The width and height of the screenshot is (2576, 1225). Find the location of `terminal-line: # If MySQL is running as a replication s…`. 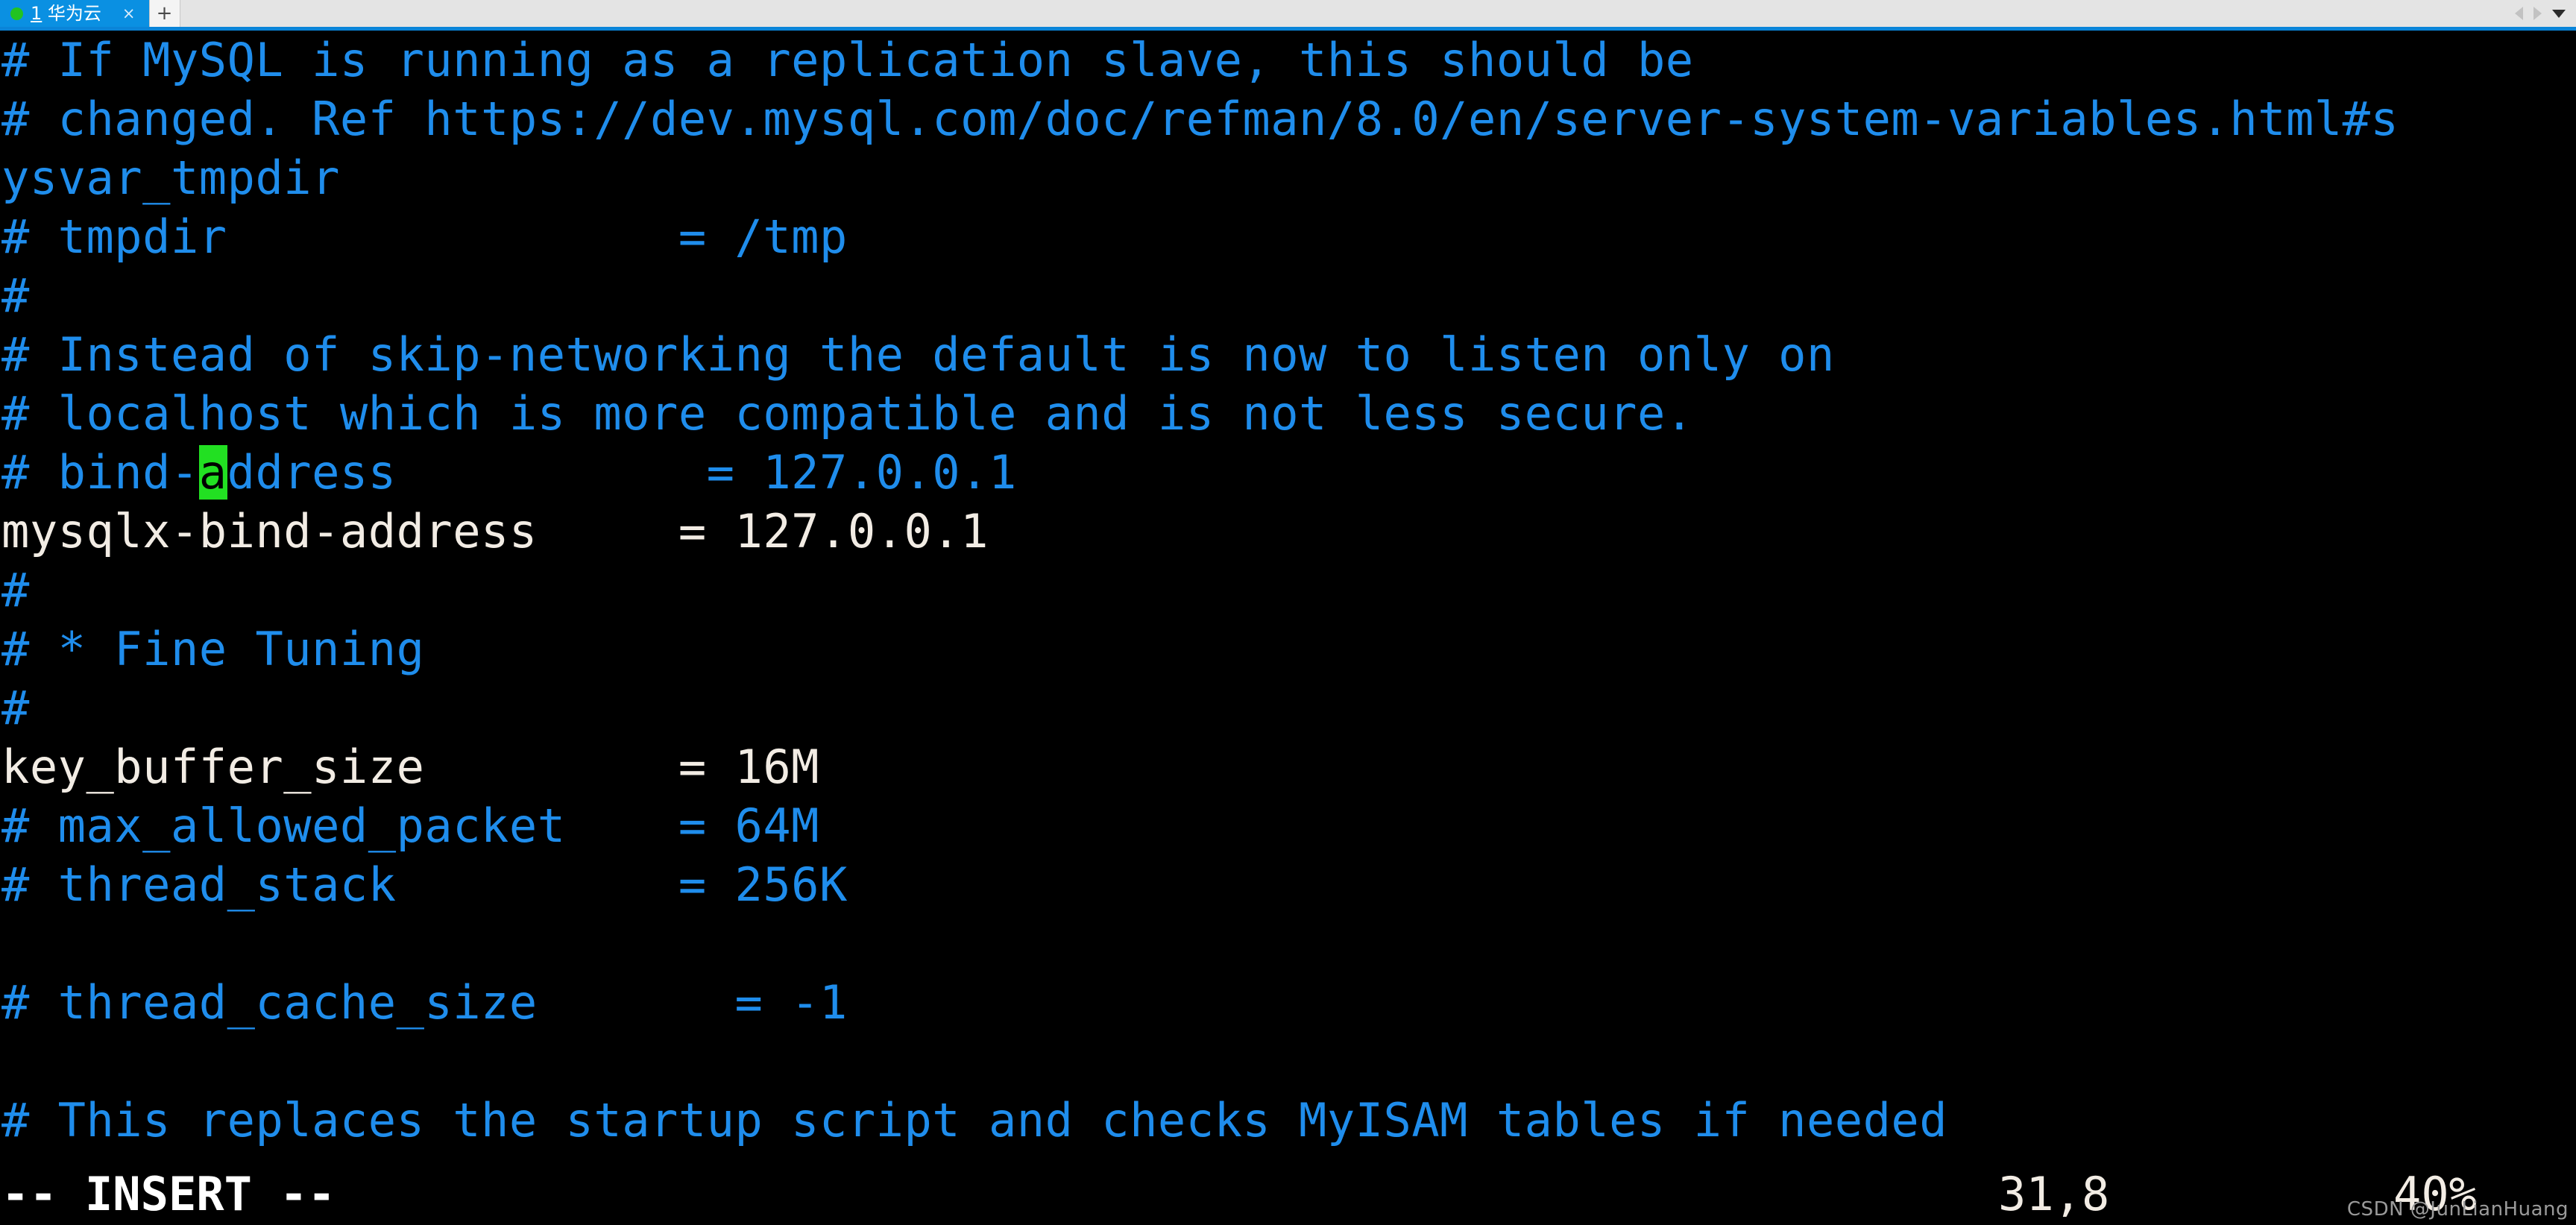

terminal-line: # If MySQL is running as a replication s… is located at coordinates (1288, 60).